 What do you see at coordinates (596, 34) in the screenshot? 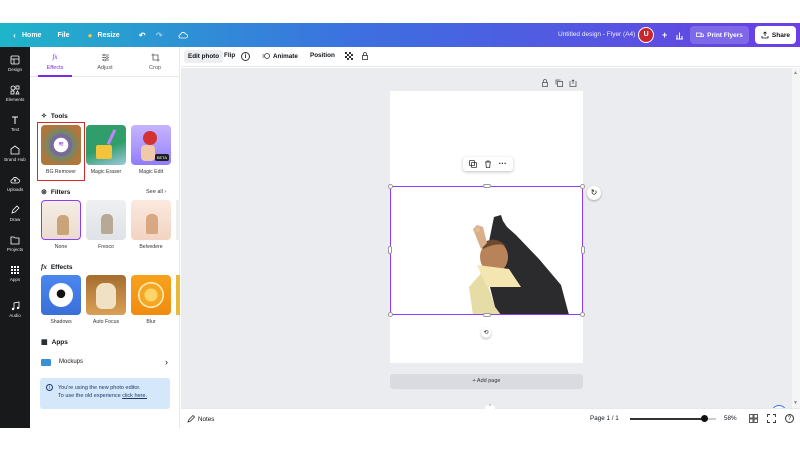
I see `document-title: Untitled design - Flyer (A4)` at bounding box center [596, 34].